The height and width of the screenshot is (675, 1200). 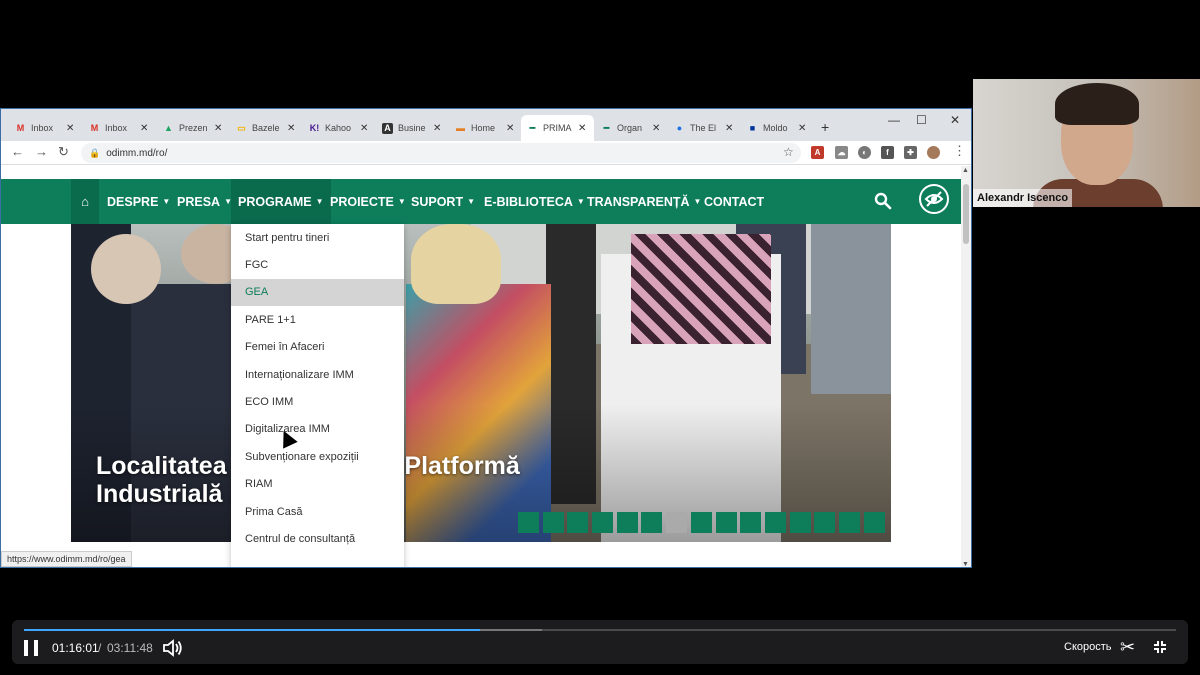 What do you see at coordinates (317, 237) in the screenshot?
I see `dropdown-item: Start pentru tineri` at bounding box center [317, 237].